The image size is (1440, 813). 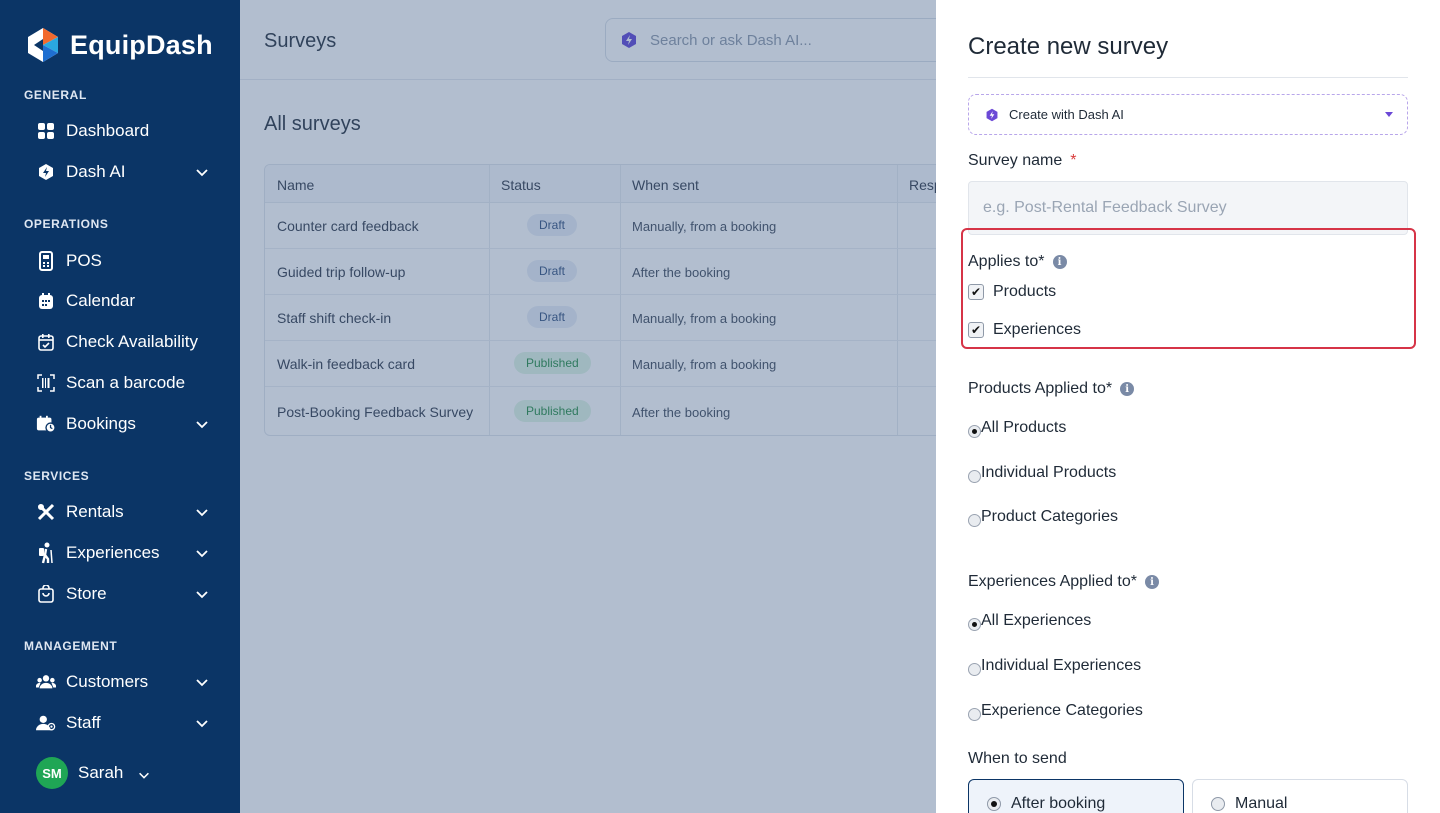 I want to click on checkbox-label: Experiences, so click(x=1037, y=329).